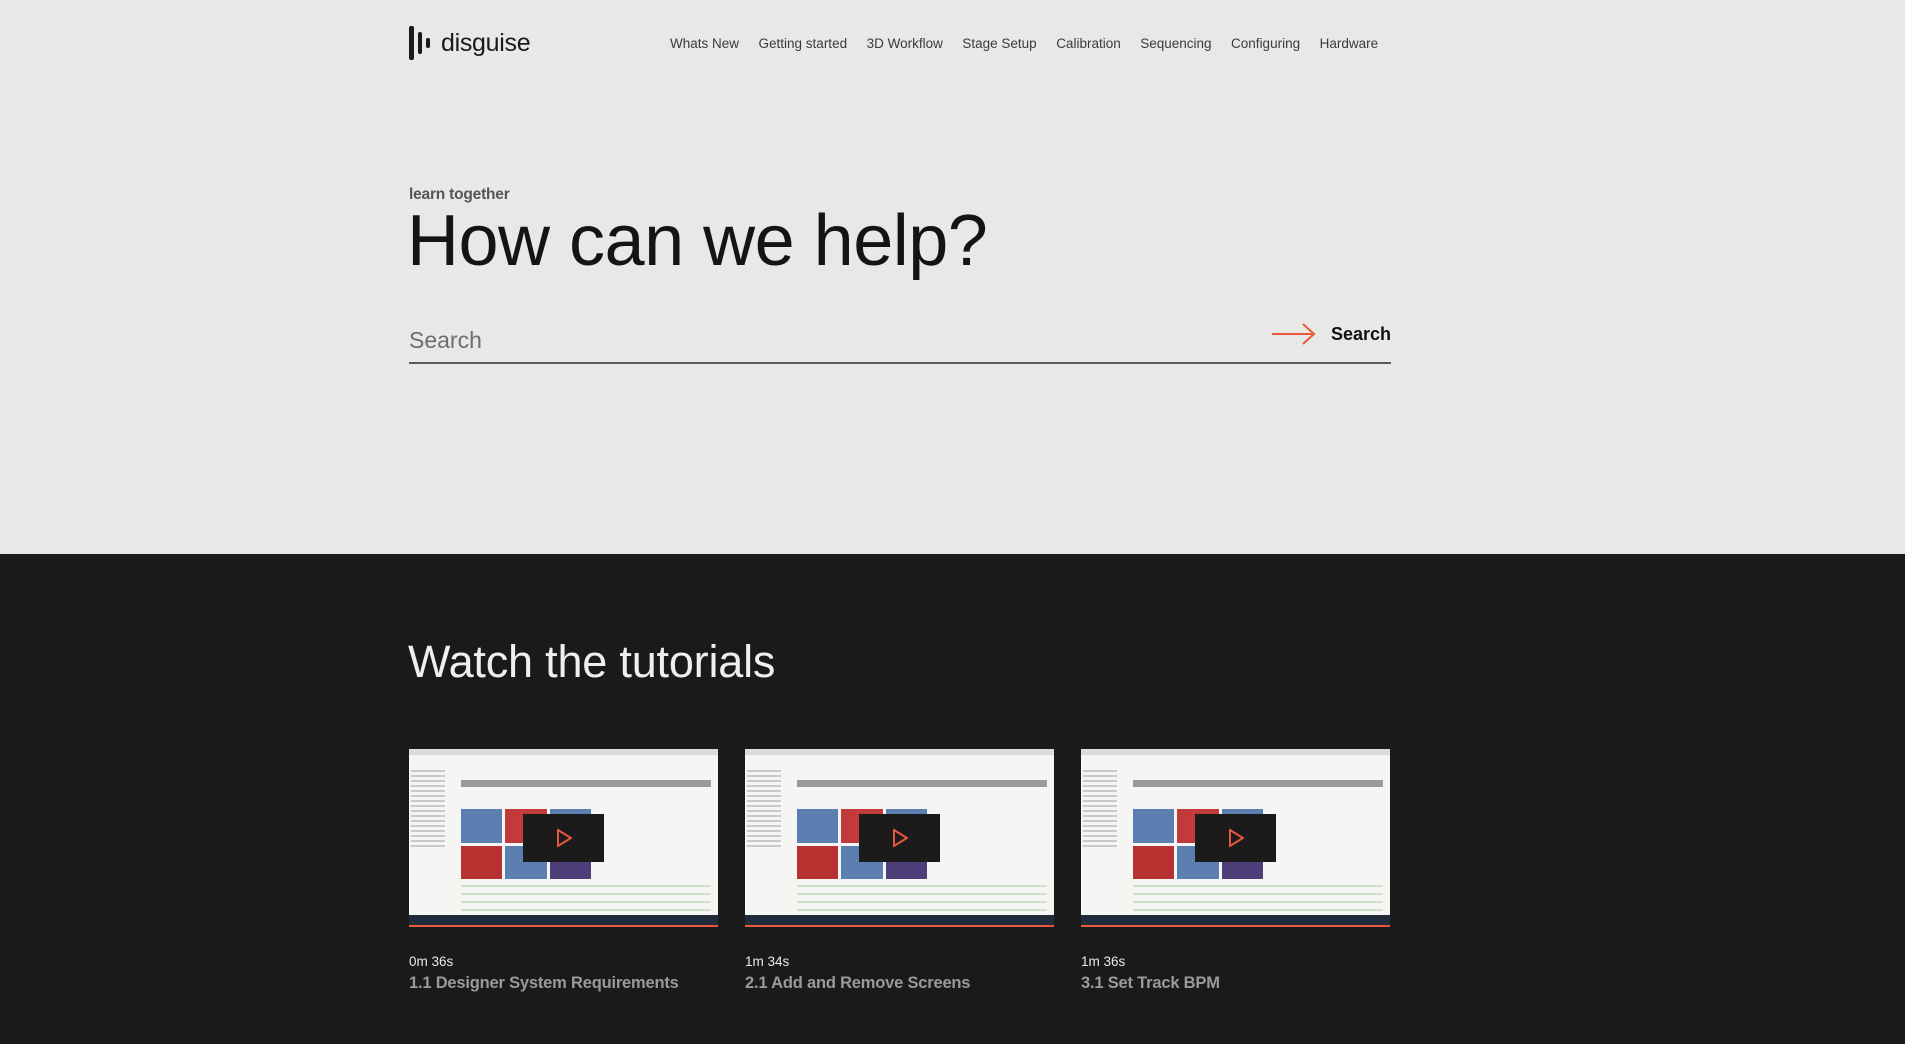 This screenshot has height=1044, width=1905. I want to click on tutorial-card: 1m 36s 3.1 Set Track BPM, so click(1235, 871).